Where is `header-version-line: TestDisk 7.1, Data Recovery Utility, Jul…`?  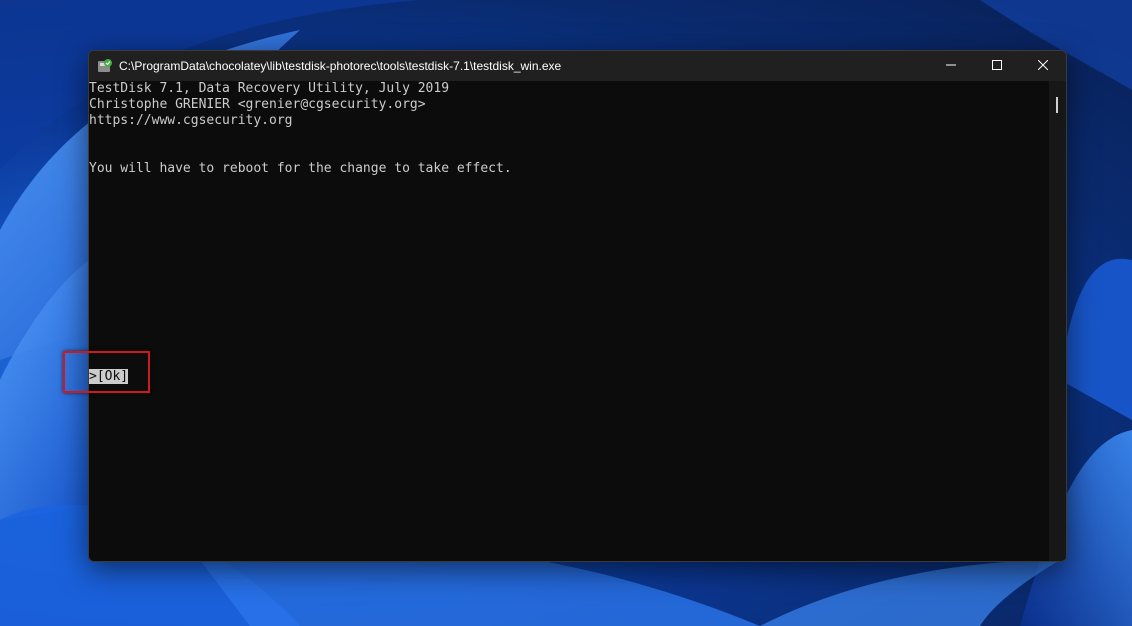 header-version-line: TestDisk 7.1, Data Recovery Utility, Jul… is located at coordinates (269, 88).